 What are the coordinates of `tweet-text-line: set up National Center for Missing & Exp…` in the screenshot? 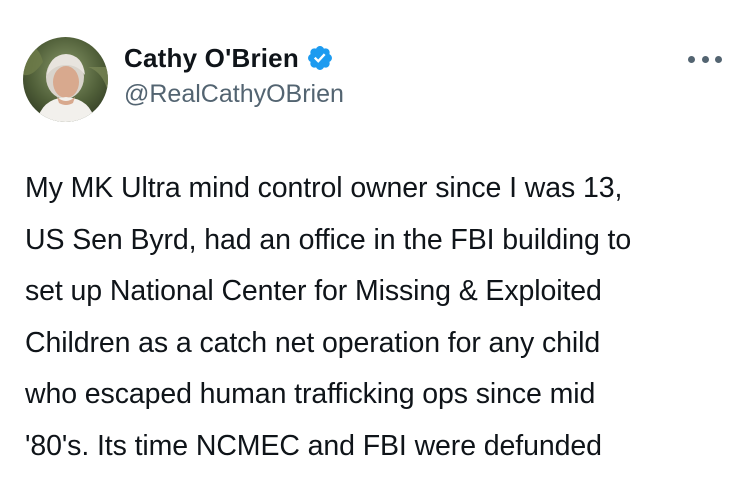 It's located at (313, 291).